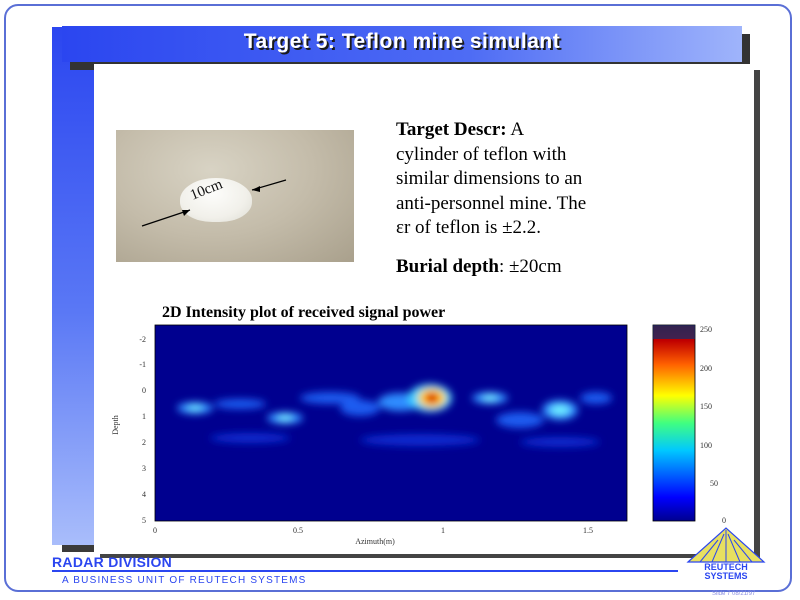  What do you see at coordinates (144, 442) in the screenshot?
I see `ytick-4: 2` at bounding box center [144, 442].